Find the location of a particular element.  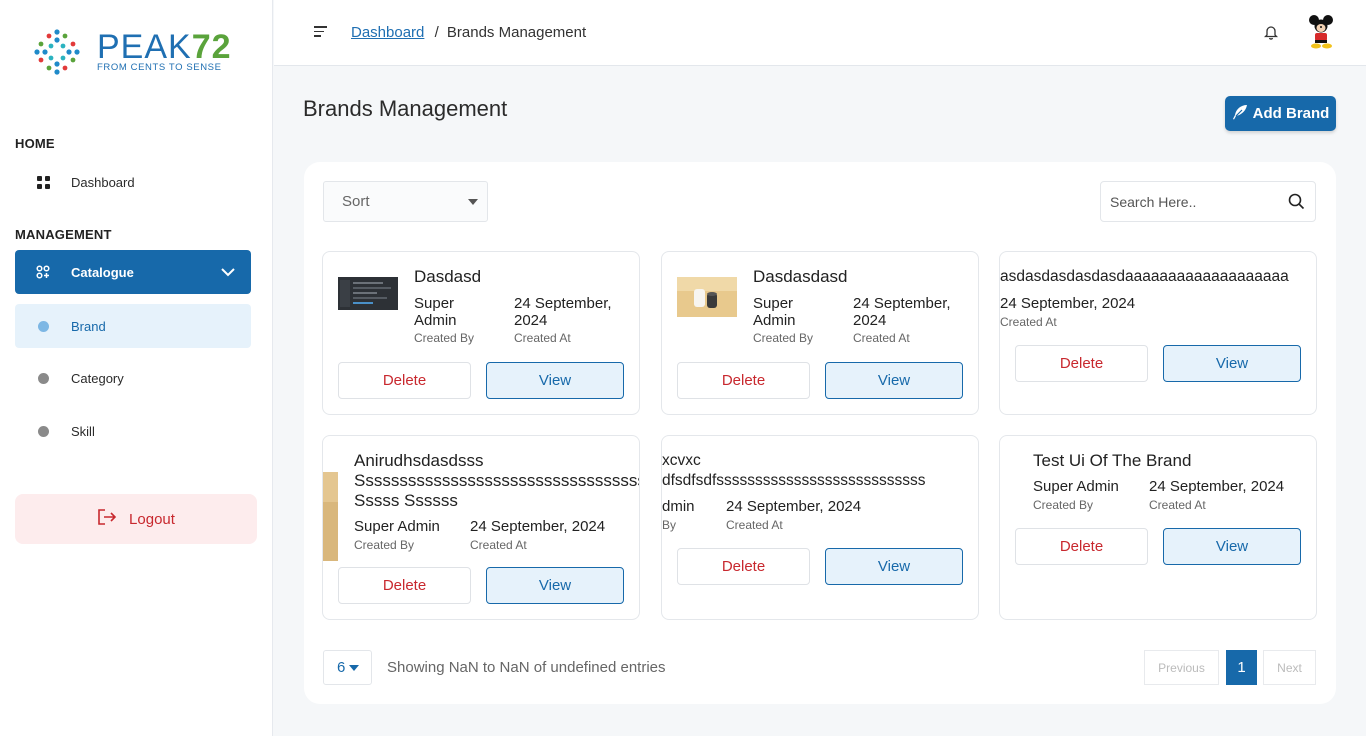

logout-button: Logout is located at coordinates (136, 519).